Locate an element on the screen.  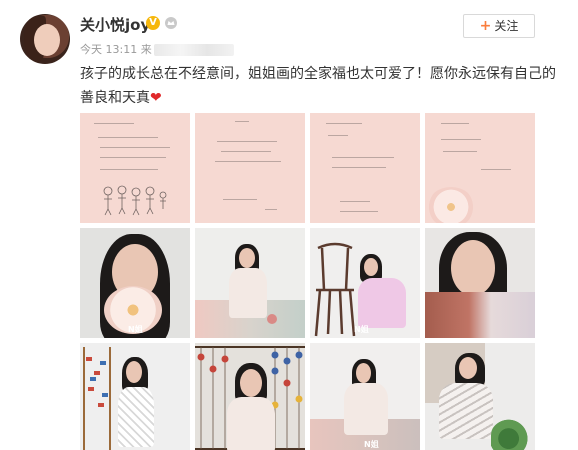
post-timestamp: 今天 13:11 来 is located at coordinates (116, 49).